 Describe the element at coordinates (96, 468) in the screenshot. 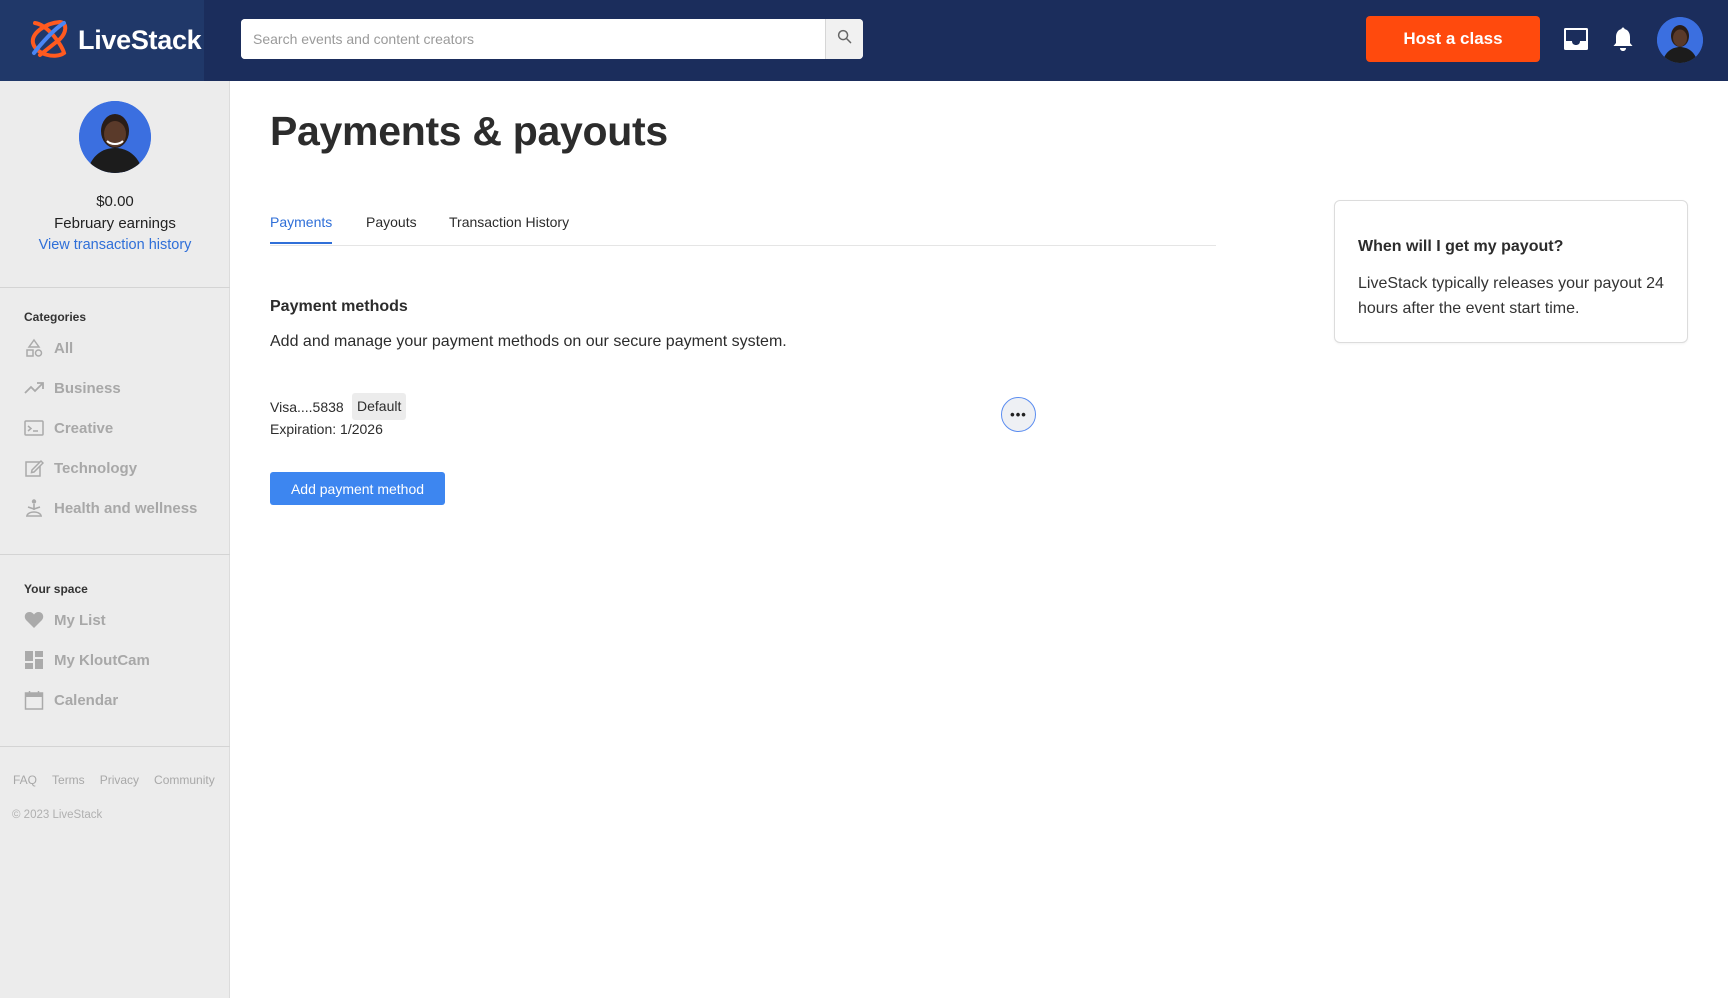

I see `sidebar-item-label: Technology` at that location.